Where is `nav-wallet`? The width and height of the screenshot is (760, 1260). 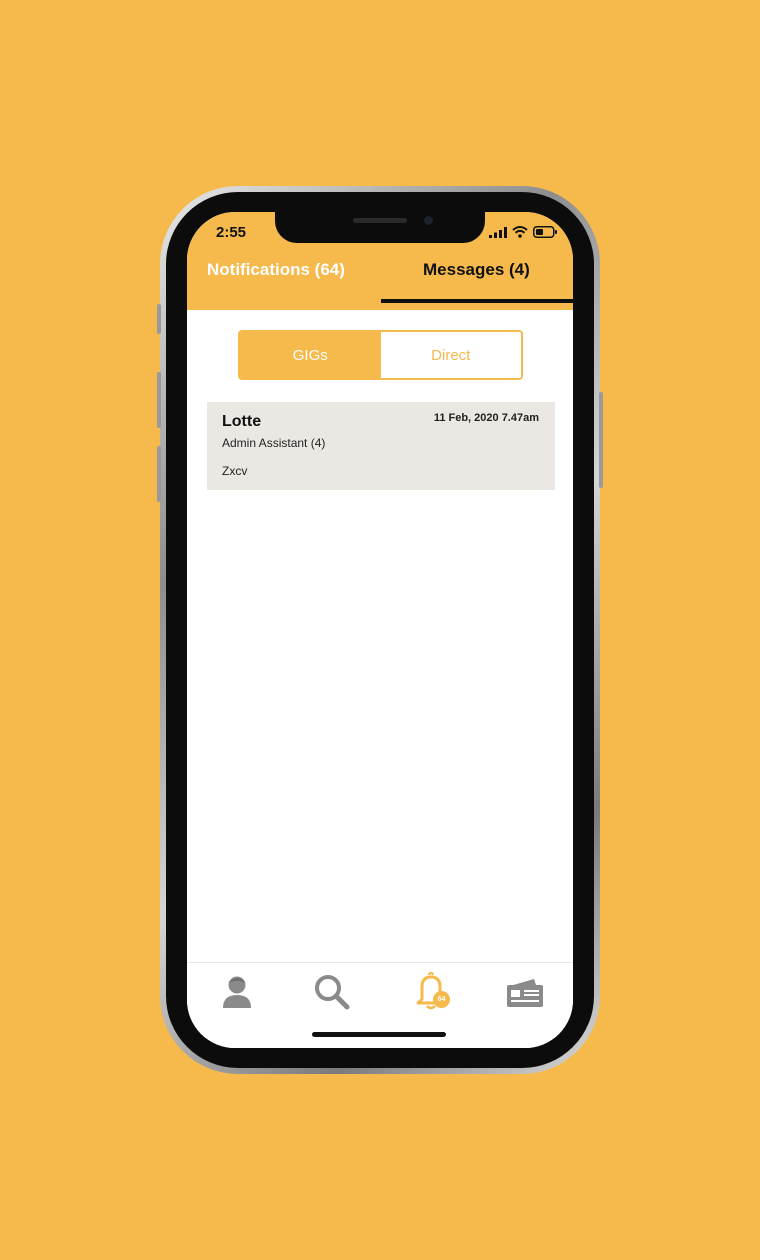
nav-wallet is located at coordinates (525, 992).